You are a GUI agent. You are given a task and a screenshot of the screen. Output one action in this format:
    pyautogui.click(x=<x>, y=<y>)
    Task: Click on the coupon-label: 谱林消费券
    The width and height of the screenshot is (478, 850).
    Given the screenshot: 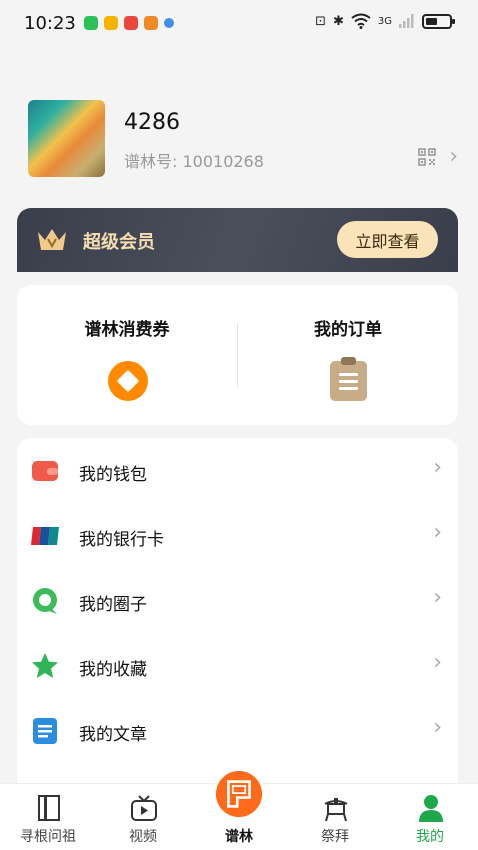 What is the action you would take?
    pyautogui.click(x=127, y=330)
    